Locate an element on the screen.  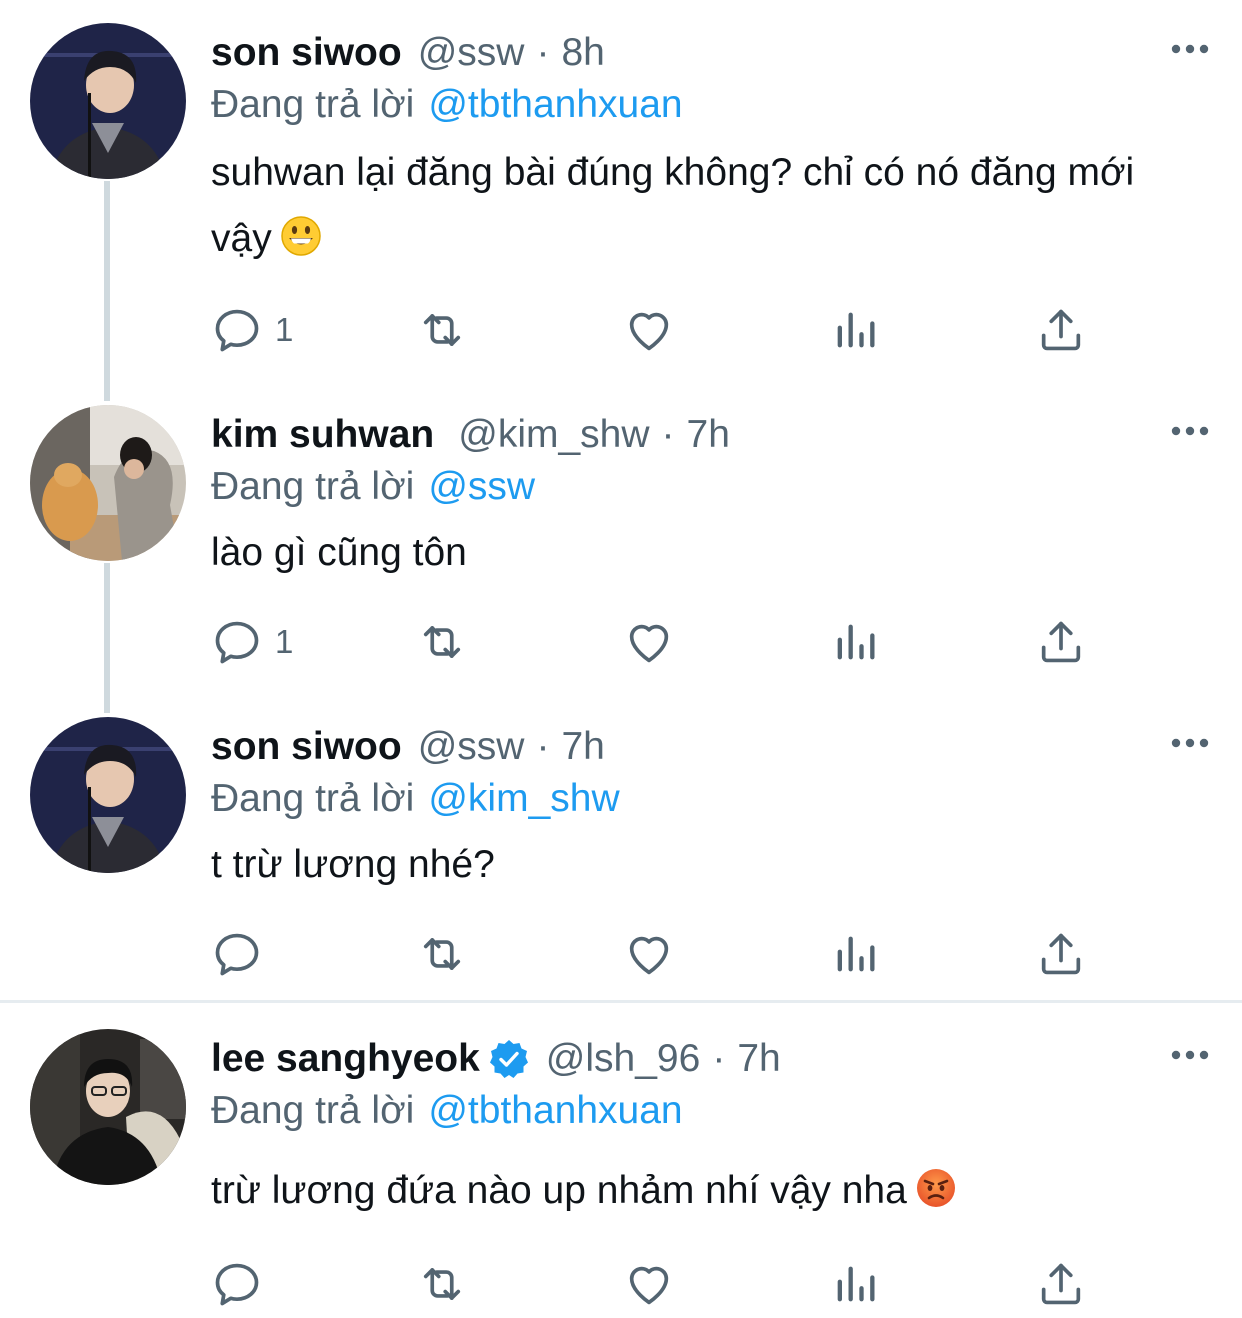
replying-mention: @ssw is located at coordinates (481, 486).